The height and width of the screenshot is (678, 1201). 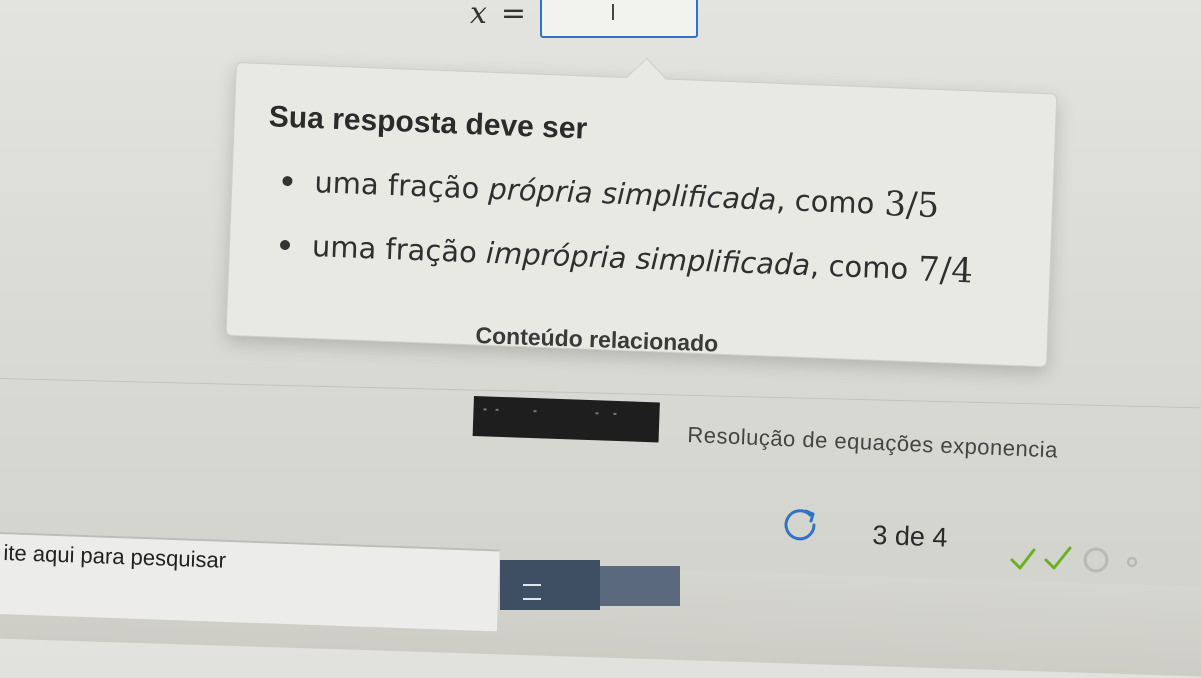 What do you see at coordinates (550, 585) in the screenshot?
I see `task-view-button` at bounding box center [550, 585].